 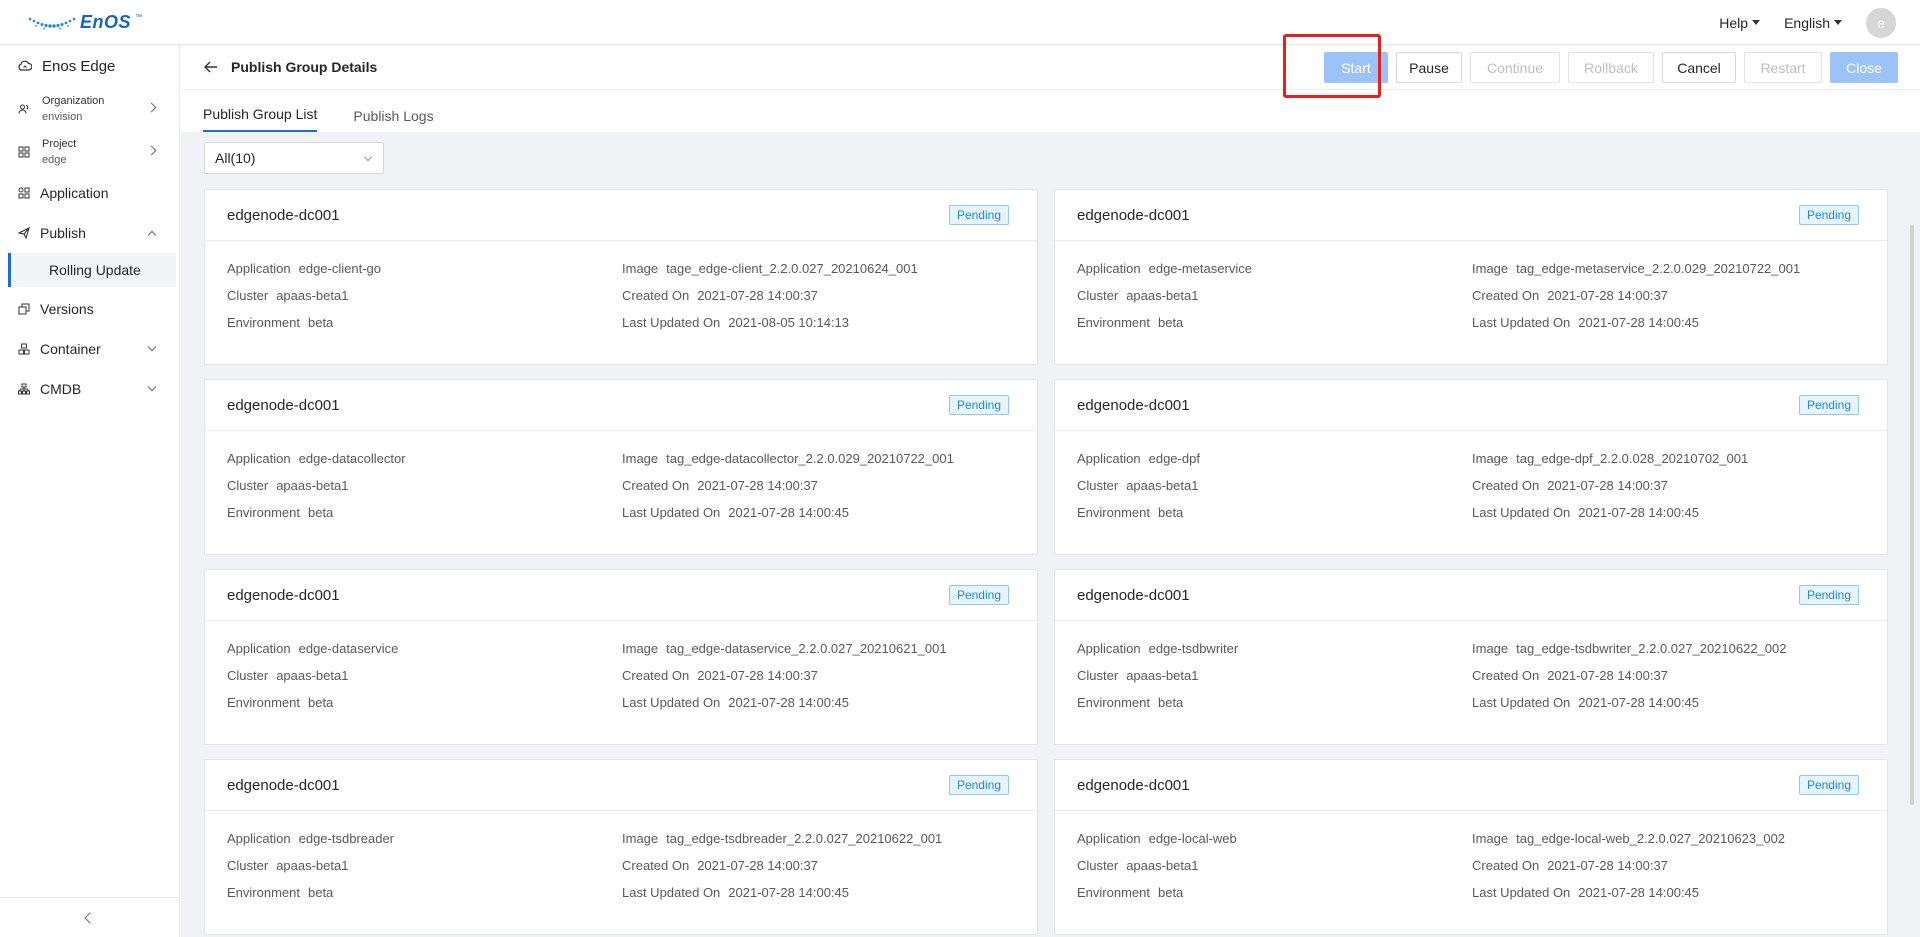 I want to click on organization-icon, so click(x=23, y=109).